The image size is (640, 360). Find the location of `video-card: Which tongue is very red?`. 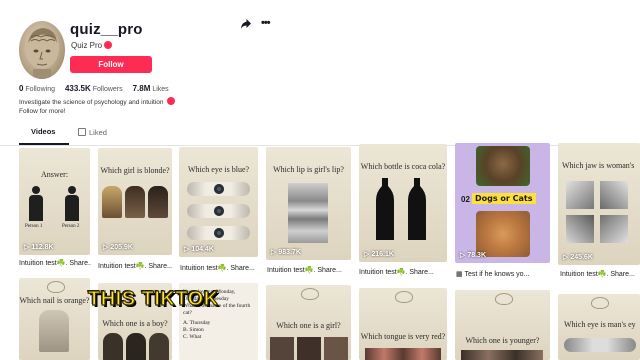

video-card: Which tongue is very red? is located at coordinates (403, 324).